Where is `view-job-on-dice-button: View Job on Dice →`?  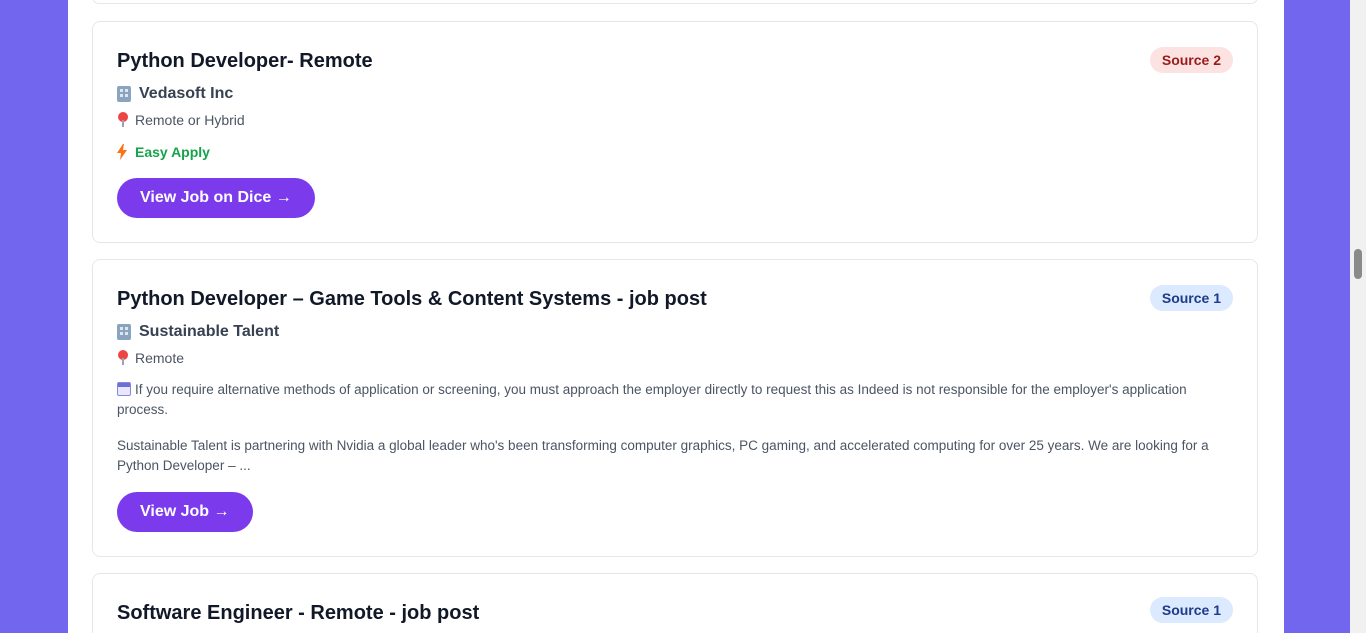
view-job-on-dice-button: View Job on Dice → is located at coordinates (216, 198).